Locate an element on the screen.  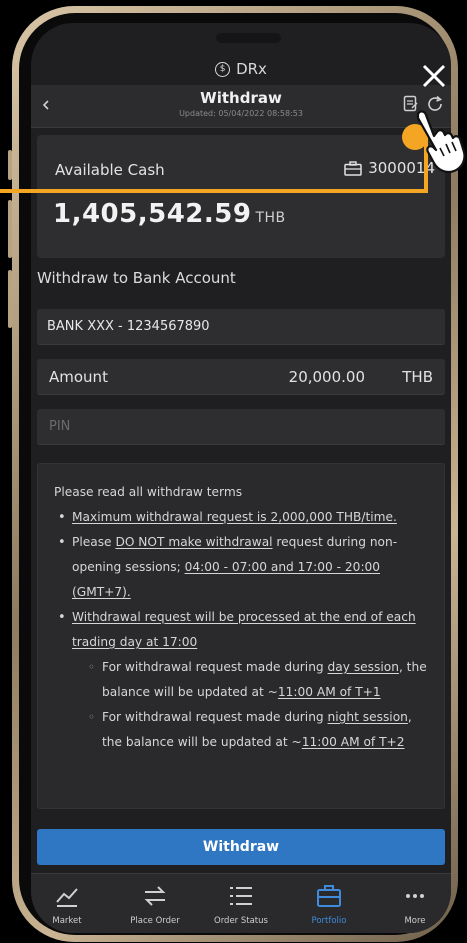
nav-label: Market is located at coordinates (67, 921).